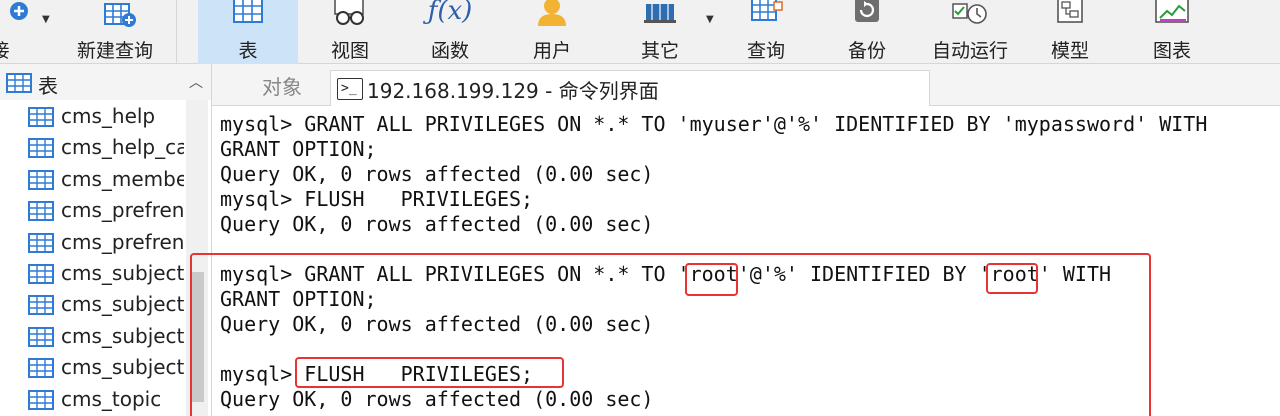 The width and height of the screenshot is (1280, 416). Describe the element at coordinates (551, 51) in the screenshot. I see `user-label: 用户` at that location.